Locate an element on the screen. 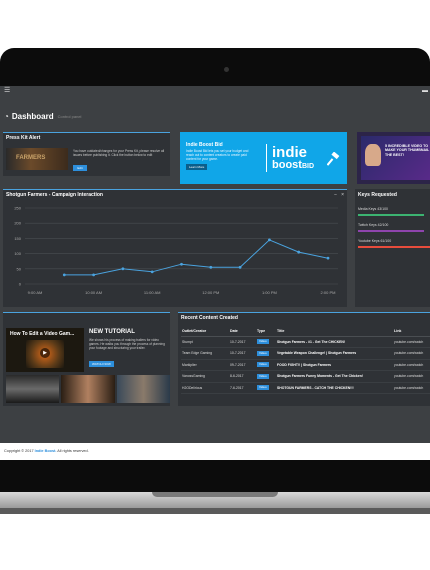 This screenshot has width=430, height=570. learn-more-button: Learn More is located at coordinates (197, 167).